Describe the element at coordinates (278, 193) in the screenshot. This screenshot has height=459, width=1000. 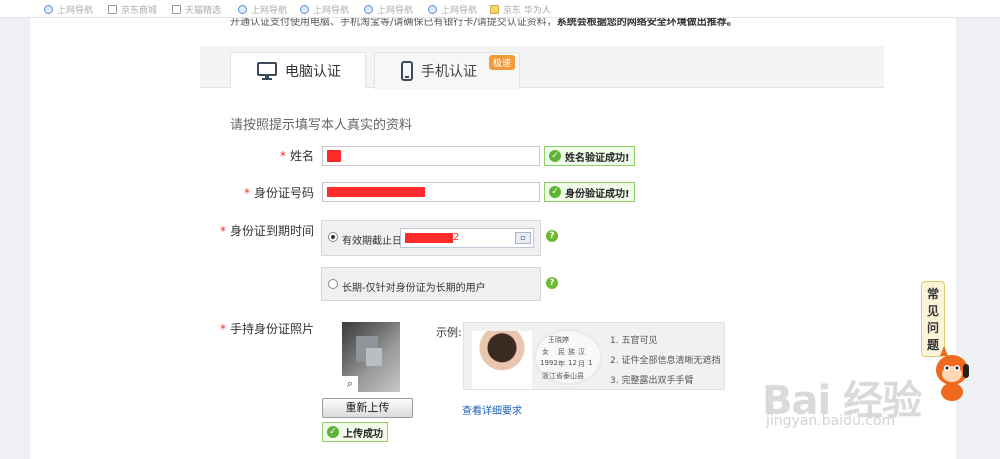
I see `id-number-label: * 身份证号码` at that location.